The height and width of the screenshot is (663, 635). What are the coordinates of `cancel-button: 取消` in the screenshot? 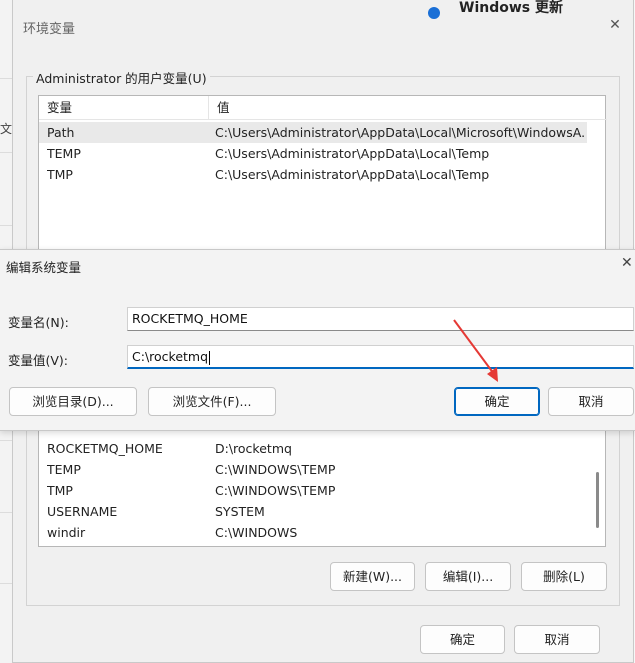 It's located at (557, 639).